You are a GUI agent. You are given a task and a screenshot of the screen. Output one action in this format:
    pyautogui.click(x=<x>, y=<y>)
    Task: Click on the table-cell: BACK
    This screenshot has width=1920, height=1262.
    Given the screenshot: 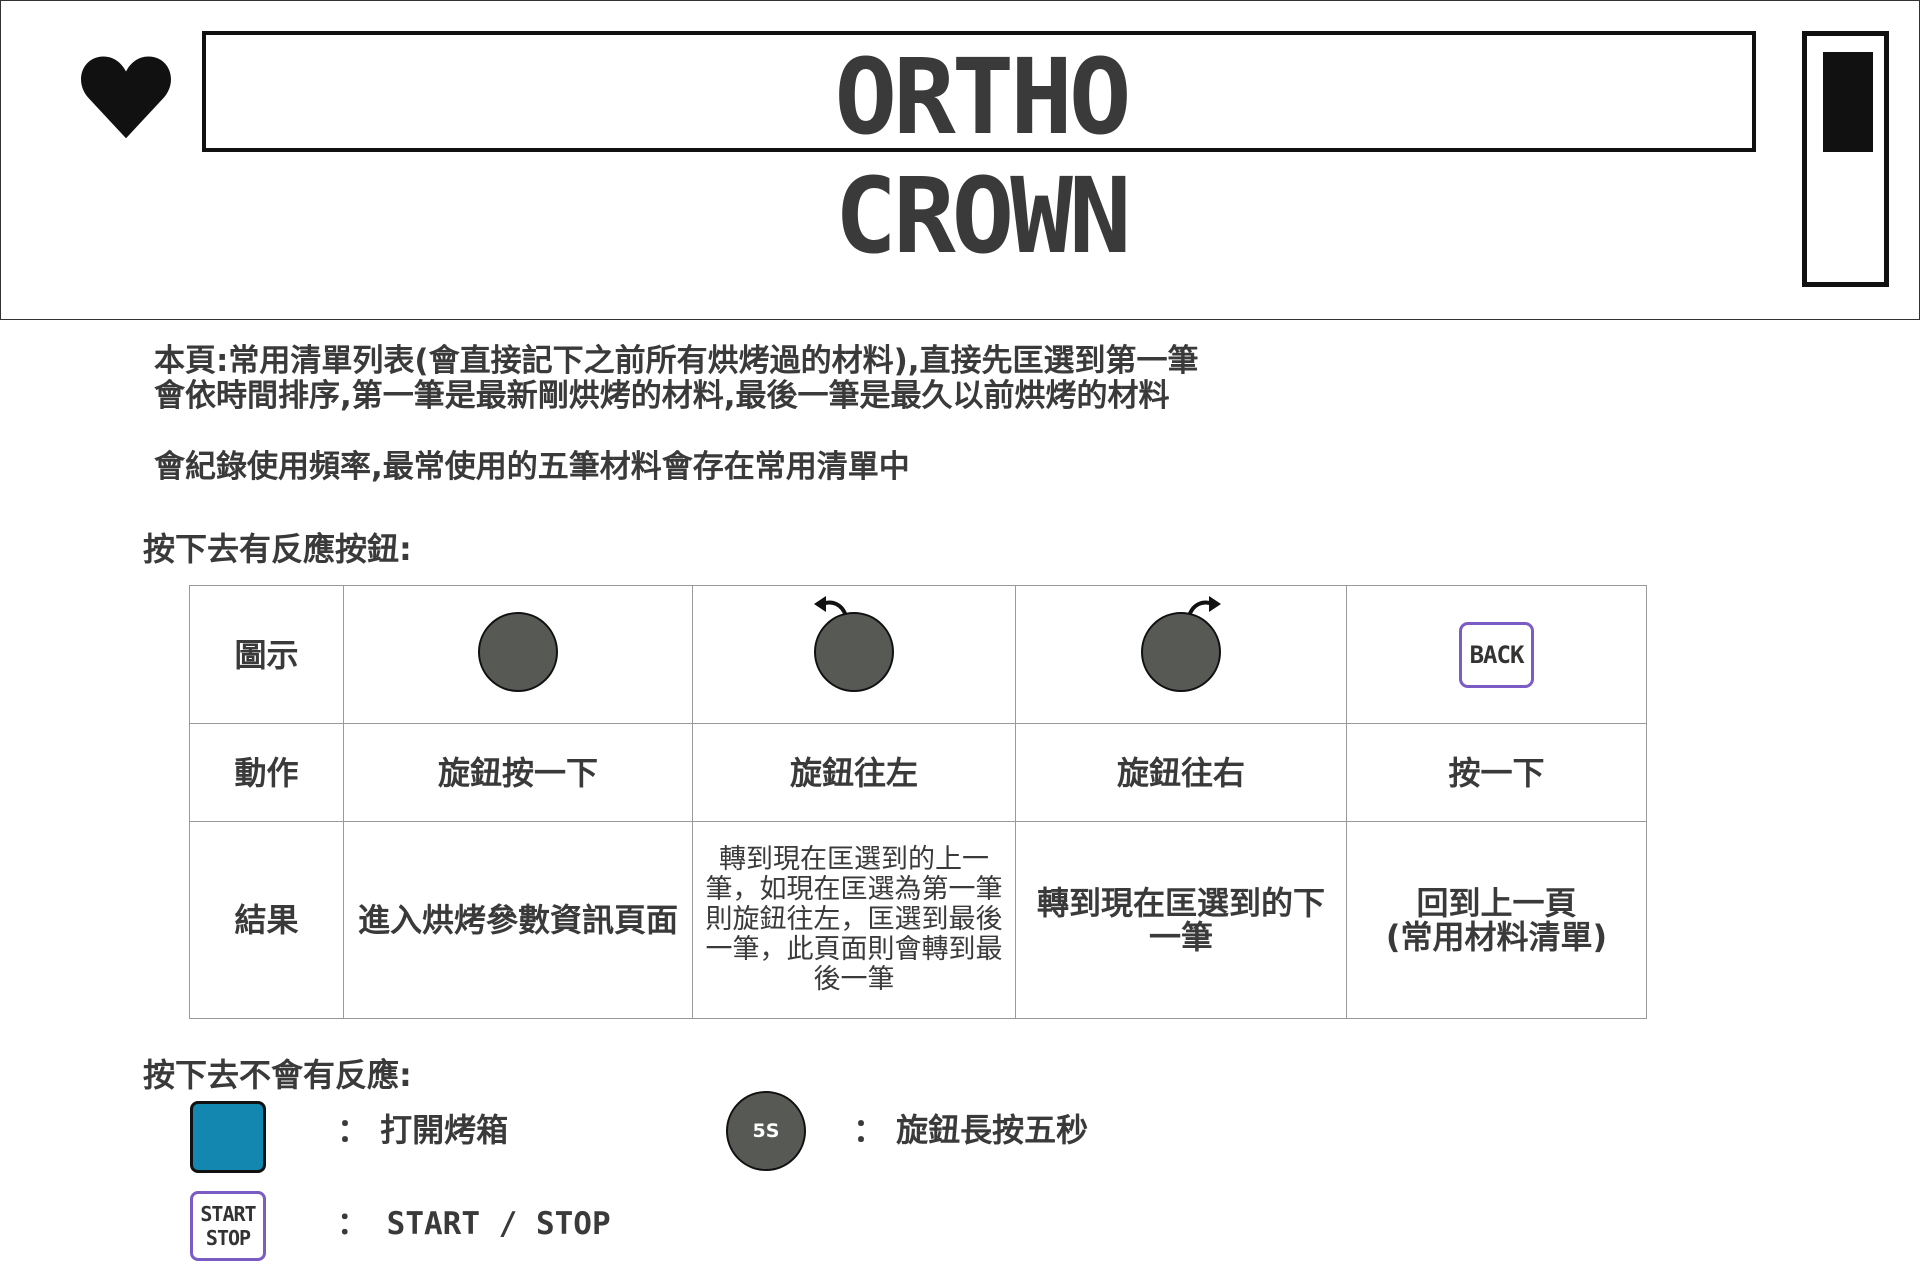 What is the action you would take?
    pyautogui.click(x=1496, y=654)
    